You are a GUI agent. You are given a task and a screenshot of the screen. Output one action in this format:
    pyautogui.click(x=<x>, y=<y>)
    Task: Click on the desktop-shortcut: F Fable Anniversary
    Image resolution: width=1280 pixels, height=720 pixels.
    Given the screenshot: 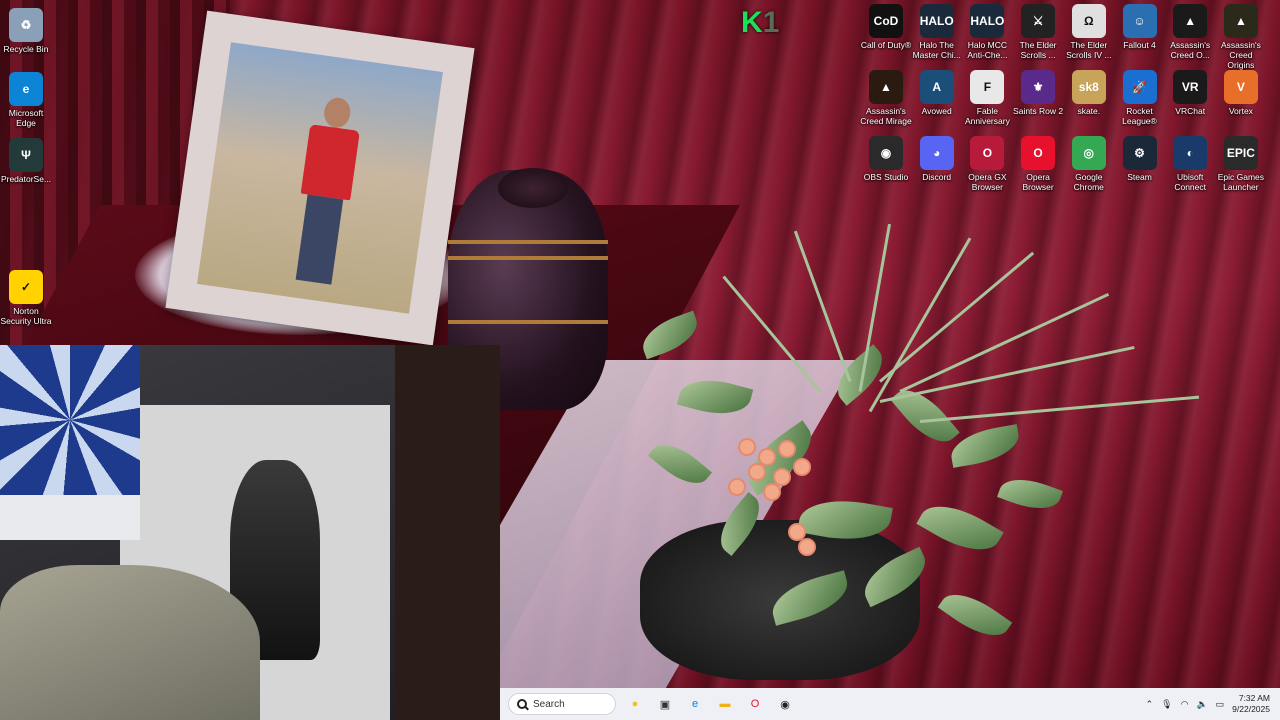 What is the action you would take?
    pyautogui.click(x=987, y=98)
    